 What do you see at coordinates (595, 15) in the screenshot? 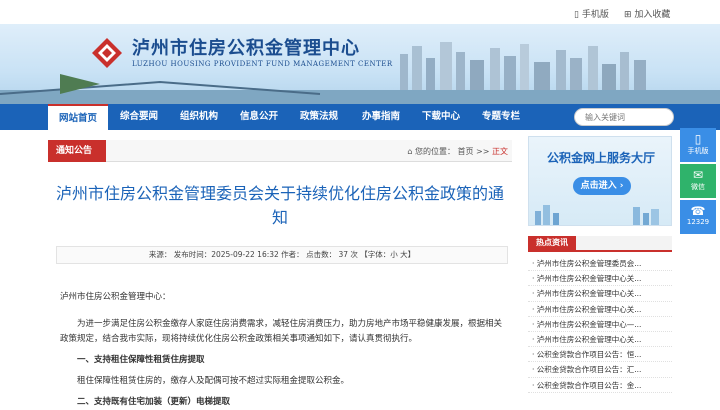
I see `mobile-label: 手机版` at bounding box center [595, 15].